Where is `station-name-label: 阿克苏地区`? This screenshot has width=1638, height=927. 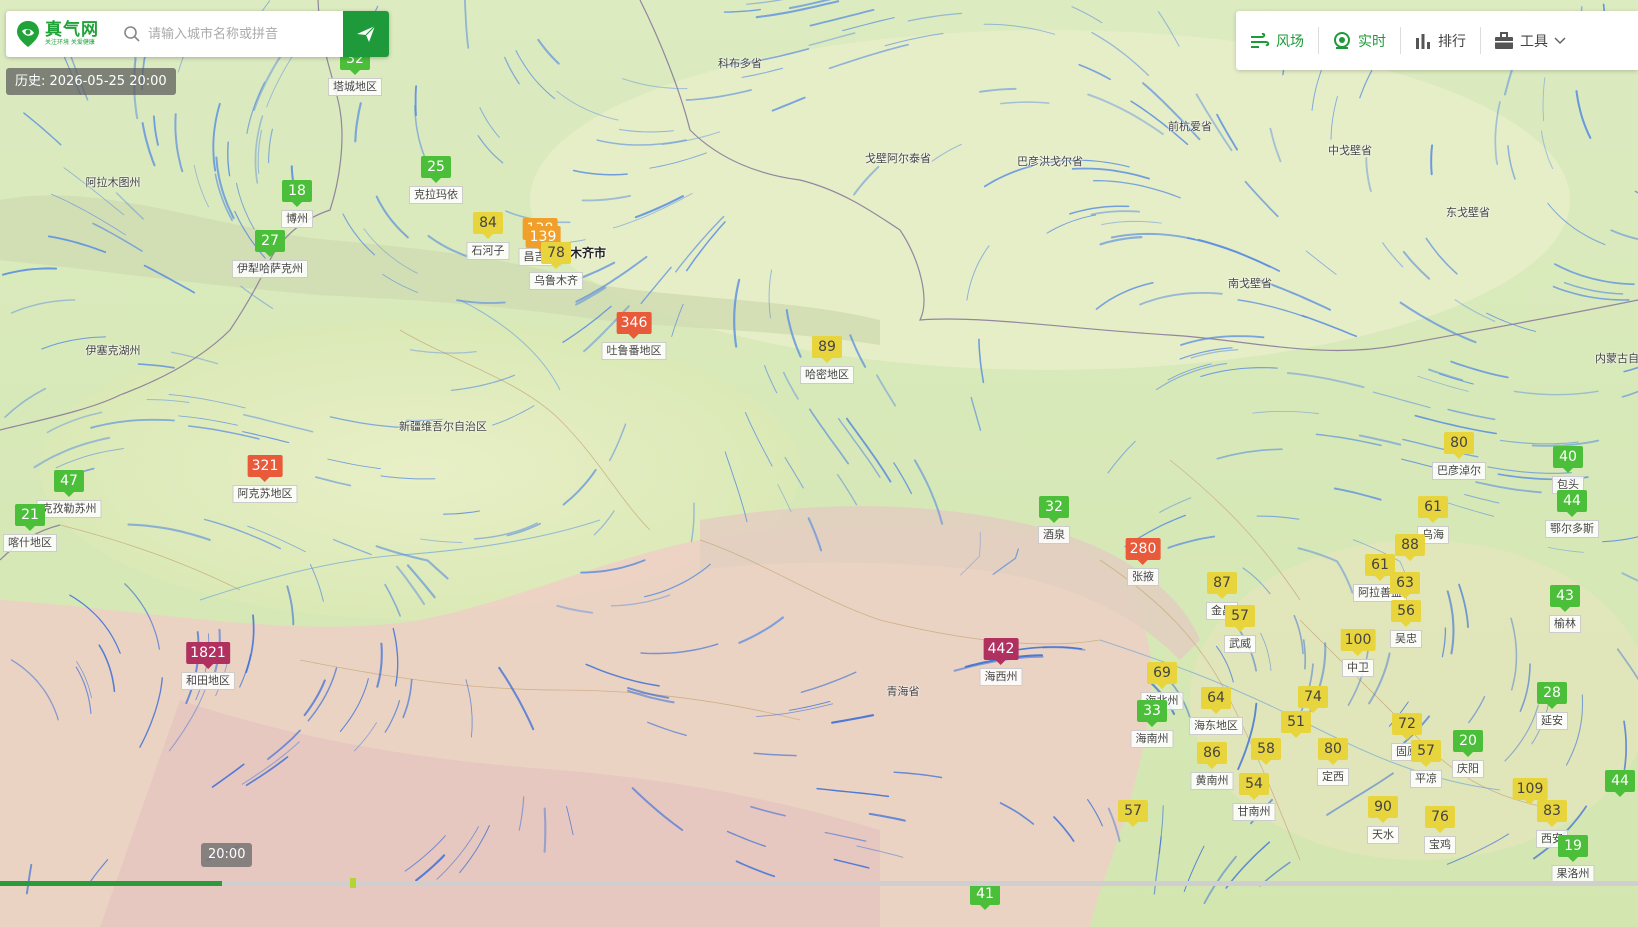 station-name-label: 阿克苏地区 is located at coordinates (265, 494).